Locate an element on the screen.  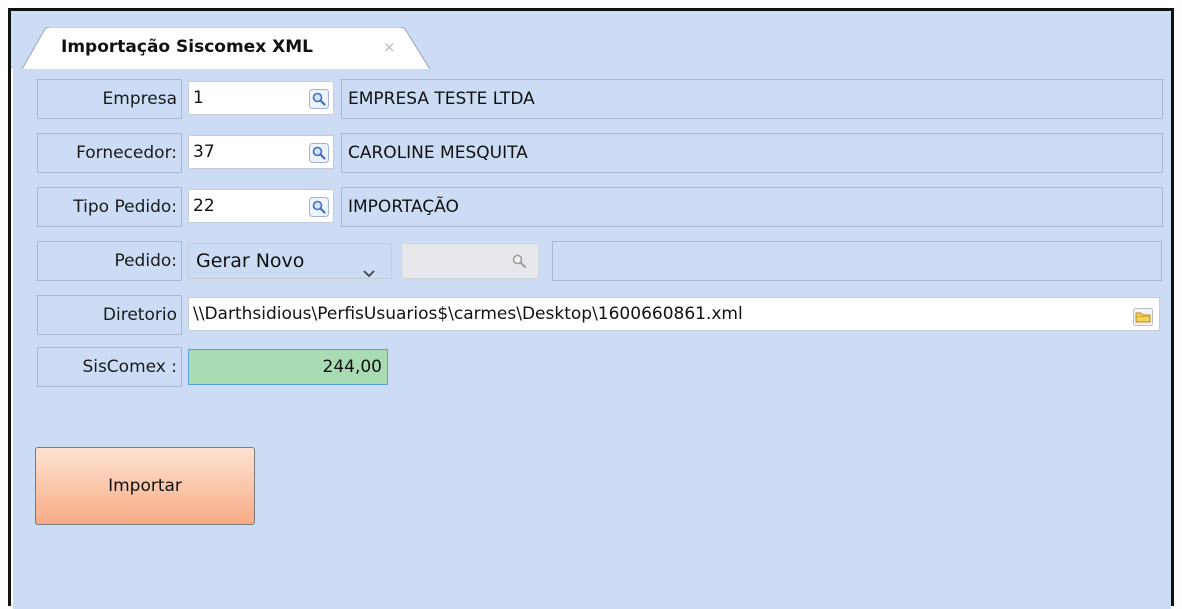
diretorio-label: Diretorio is located at coordinates (109, 315).